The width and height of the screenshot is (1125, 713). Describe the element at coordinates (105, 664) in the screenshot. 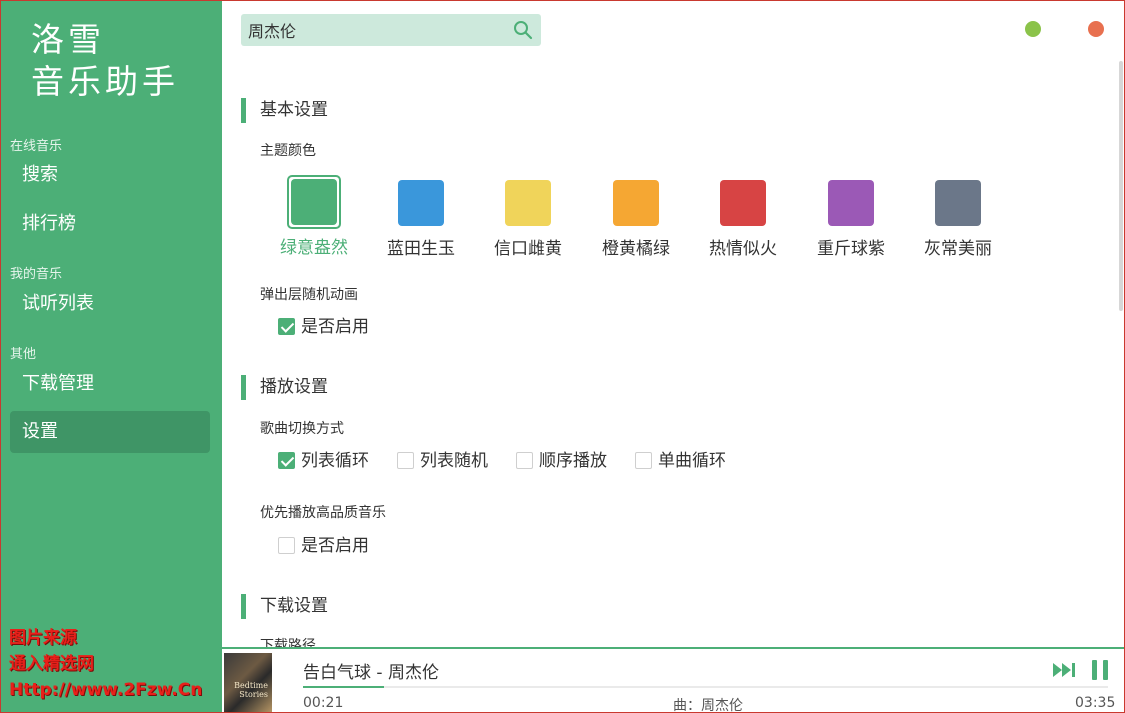

I see `watermark: 图片来源 通入精选网 Http://www.2Fzw.Cn` at that location.